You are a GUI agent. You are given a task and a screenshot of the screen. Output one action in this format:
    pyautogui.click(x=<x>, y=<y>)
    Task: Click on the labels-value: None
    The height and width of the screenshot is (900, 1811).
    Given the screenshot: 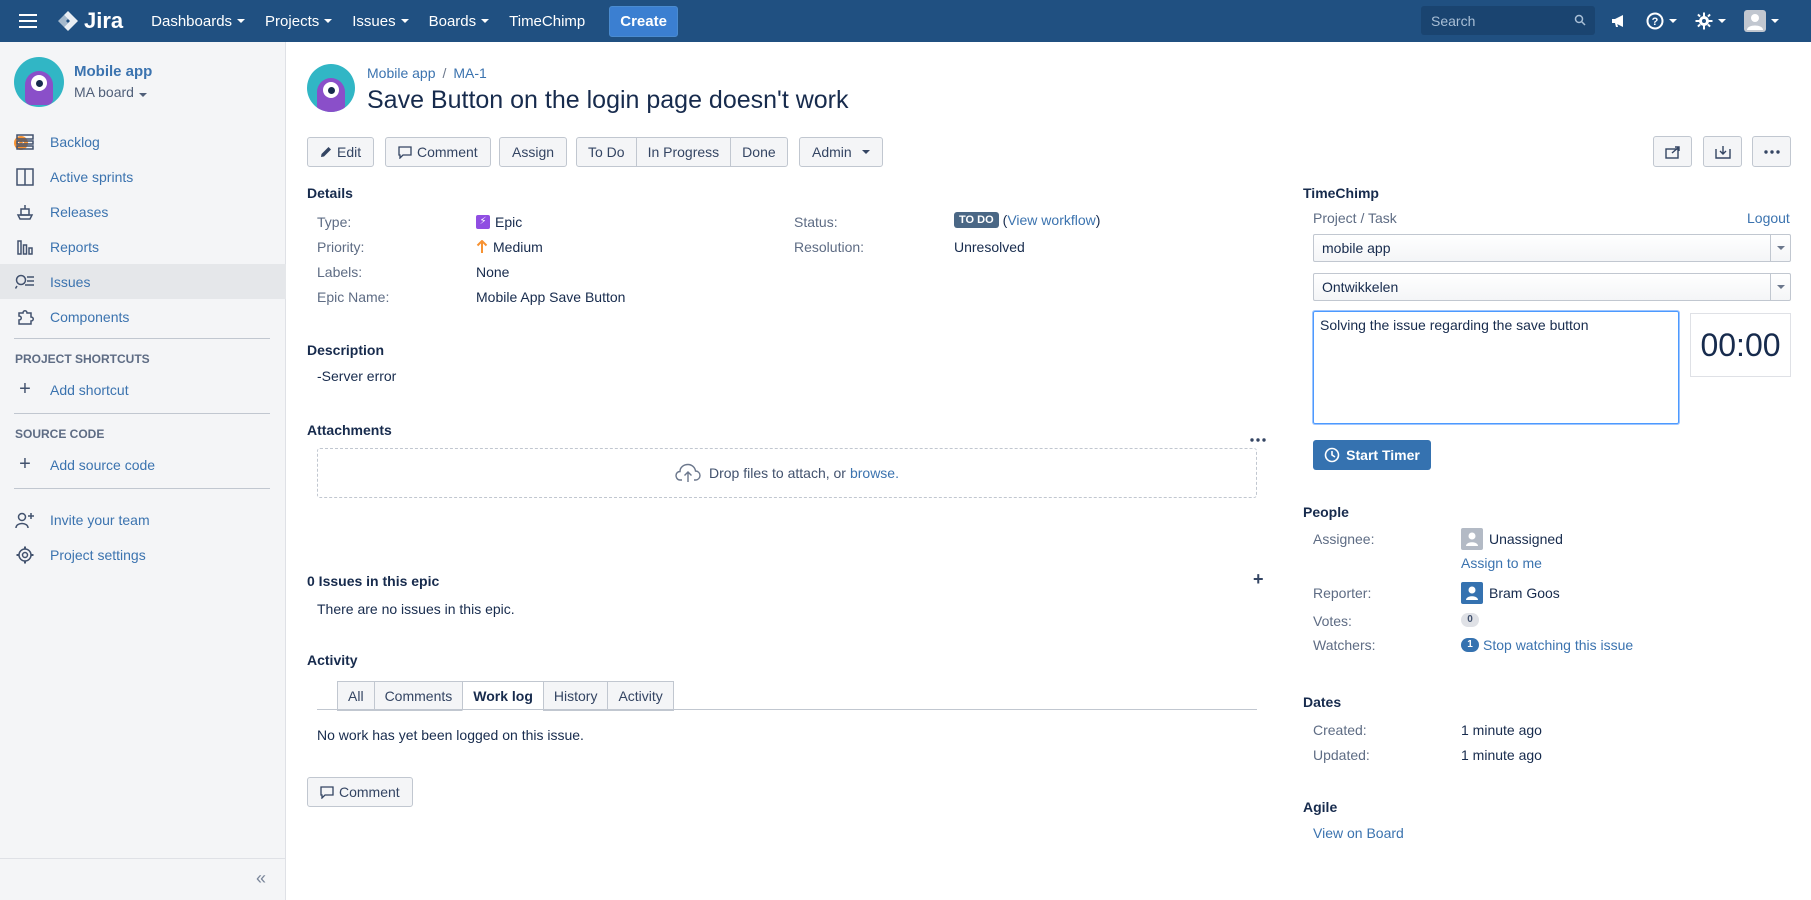 What is the action you would take?
    pyautogui.click(x=492, y=272)
    